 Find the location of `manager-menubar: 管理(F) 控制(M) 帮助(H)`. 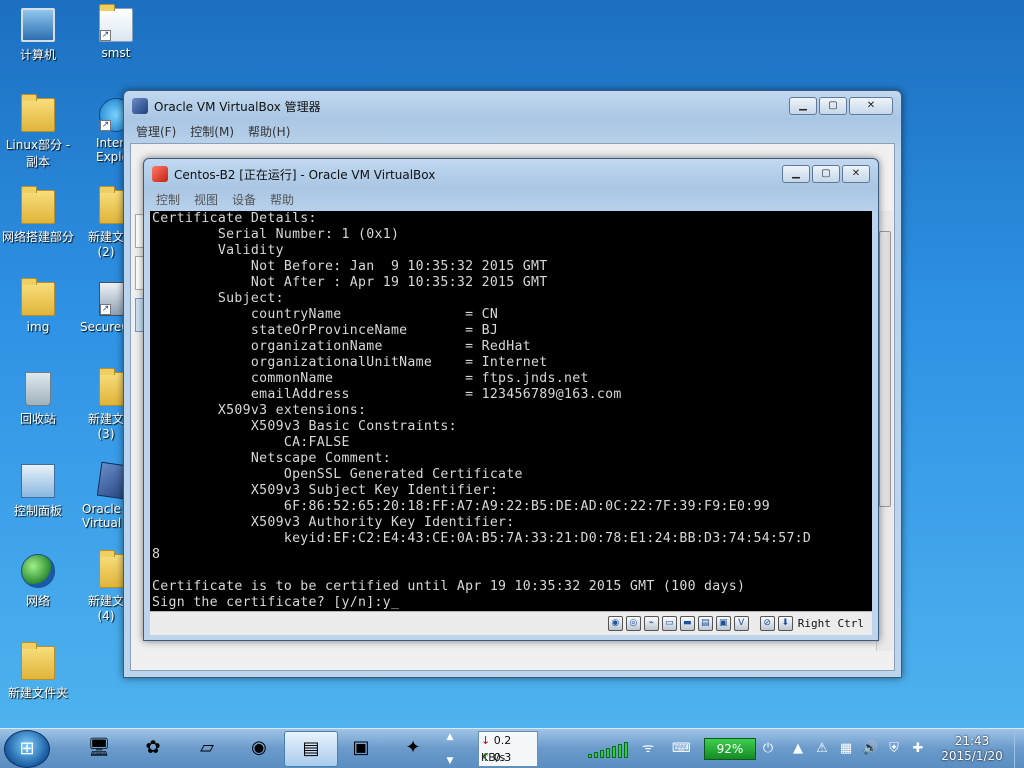

manager-menubar: 管理(F) 控制(M) 帮助(H) is located at coordinates (512, 131).